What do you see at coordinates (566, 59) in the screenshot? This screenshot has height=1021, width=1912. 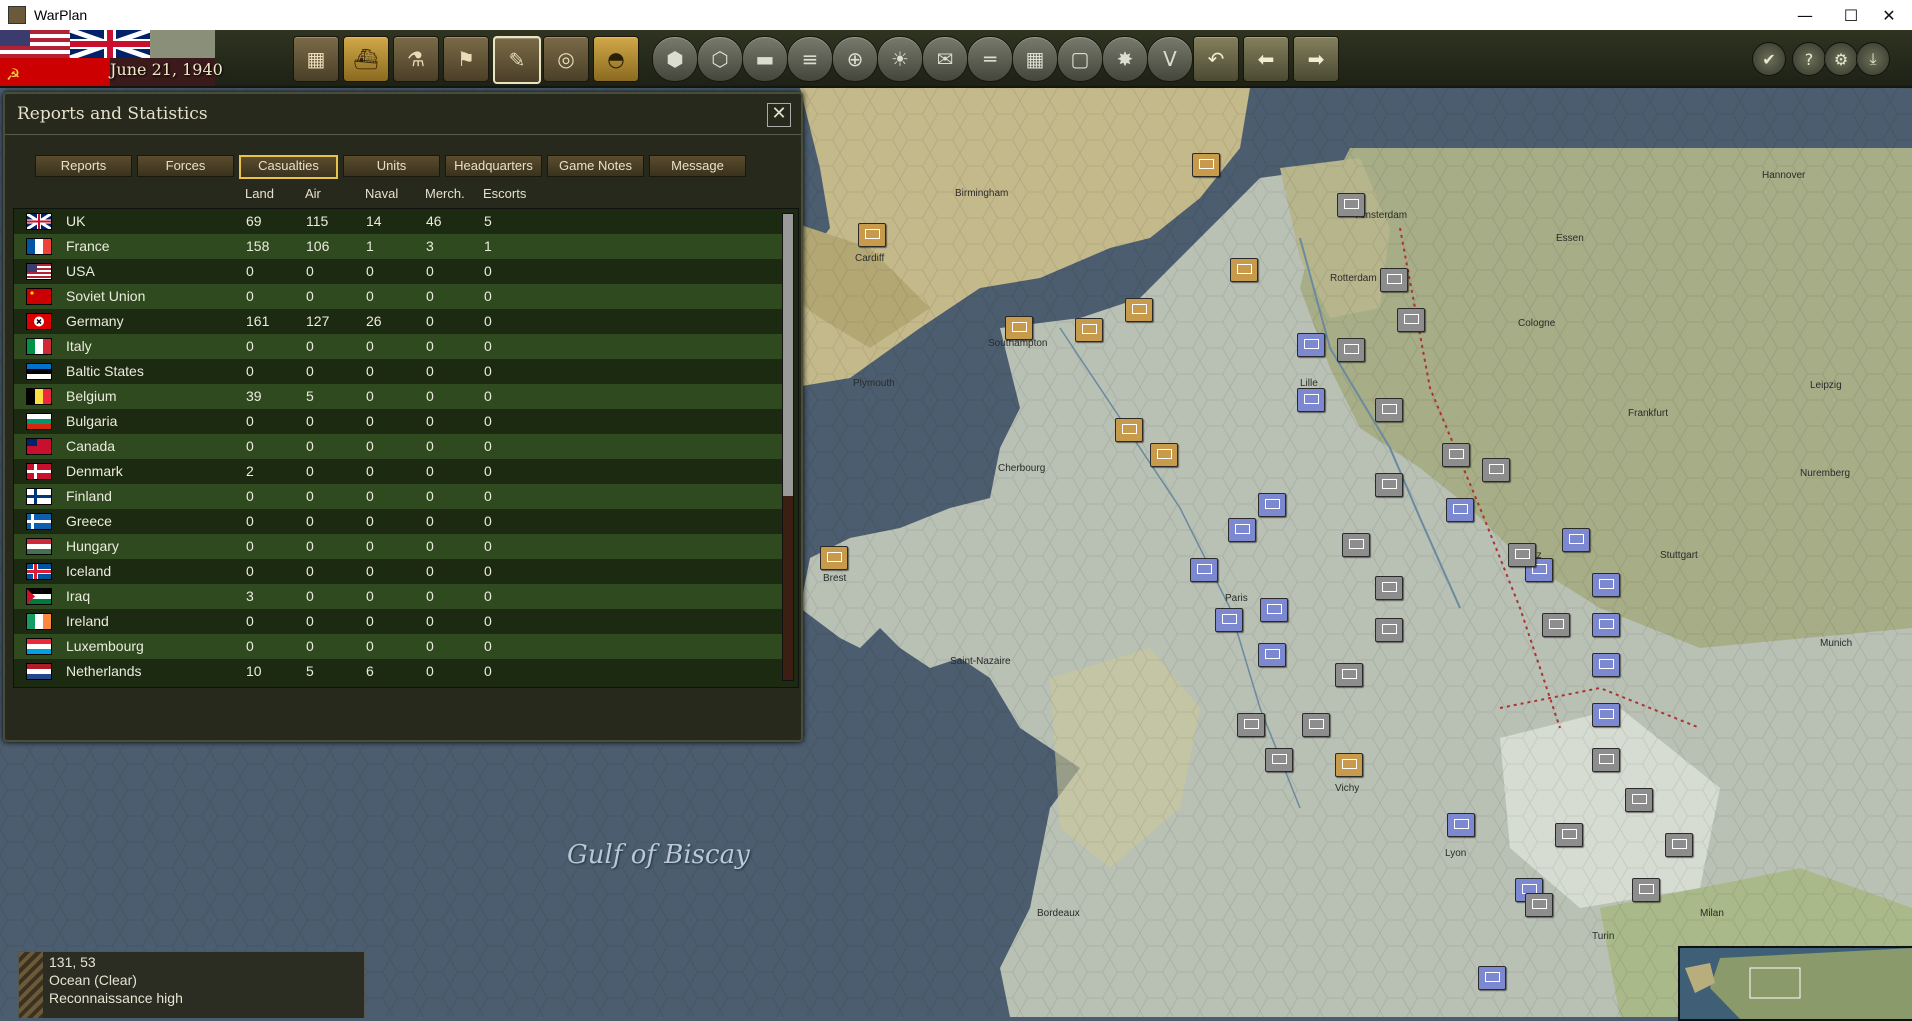 I see `recon-button: ◎` at bounding box center [566, 59].